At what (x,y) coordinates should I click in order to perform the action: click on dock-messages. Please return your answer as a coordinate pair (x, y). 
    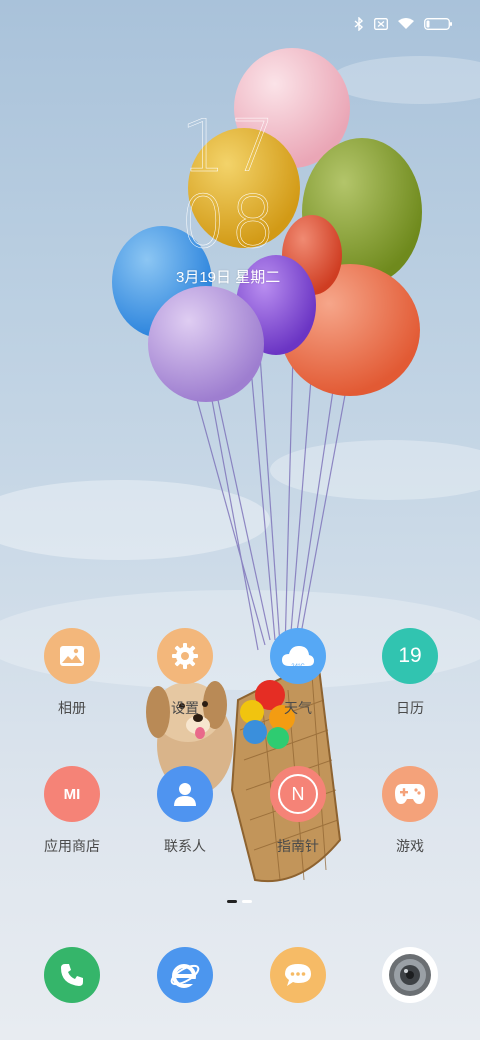
    Looking at the image, I should click on (298, 975).